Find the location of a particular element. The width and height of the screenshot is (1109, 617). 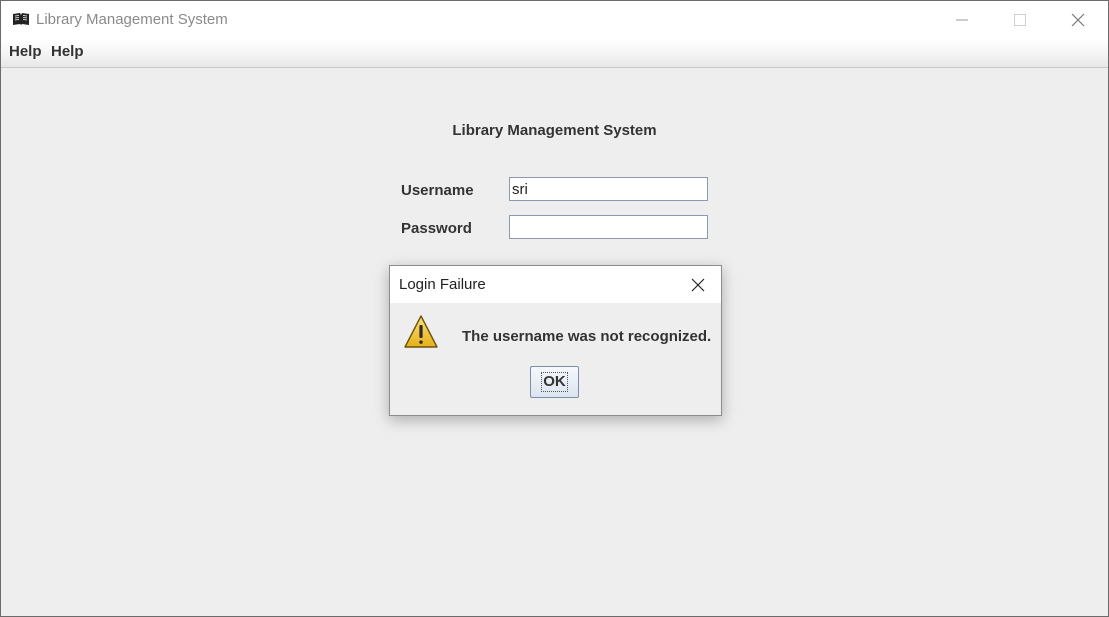

dialog-titlebar: Login Failure is located at coordinates (555, 284).